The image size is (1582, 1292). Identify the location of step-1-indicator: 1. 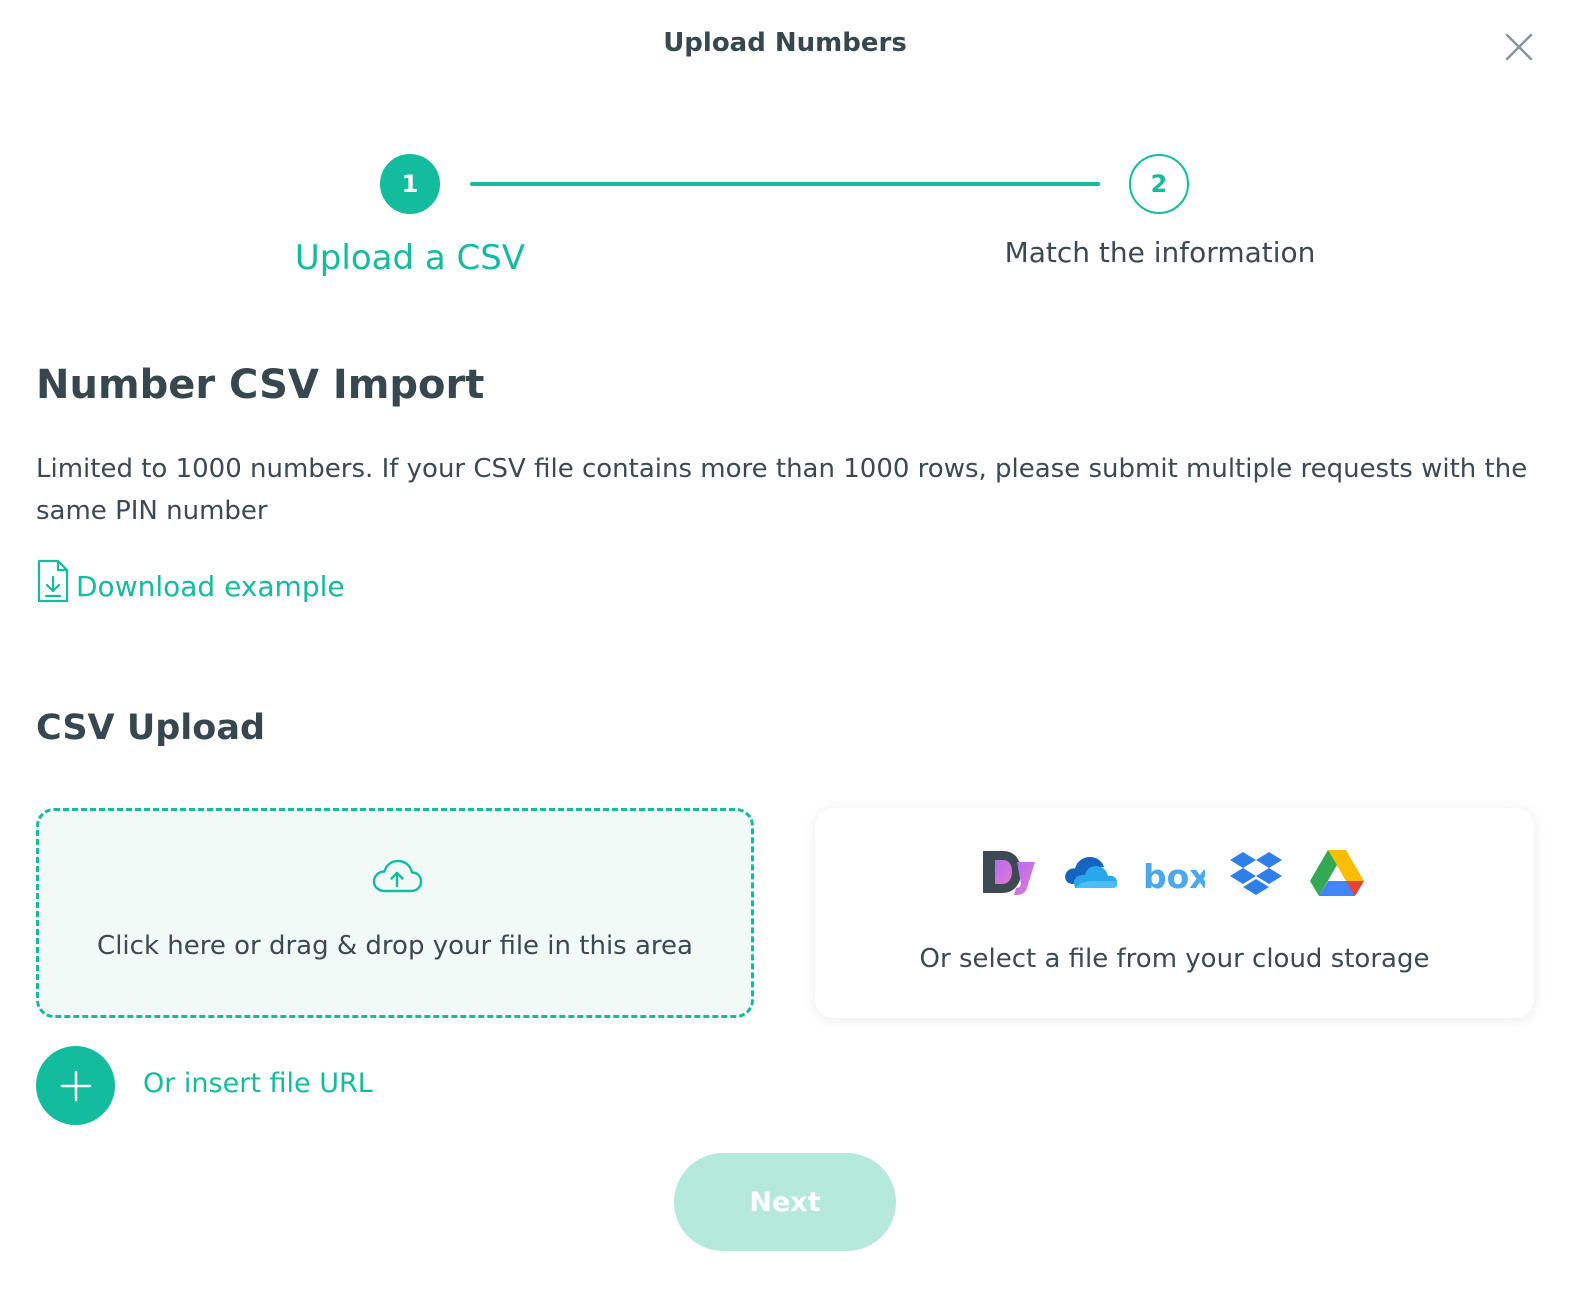
(410, 184).